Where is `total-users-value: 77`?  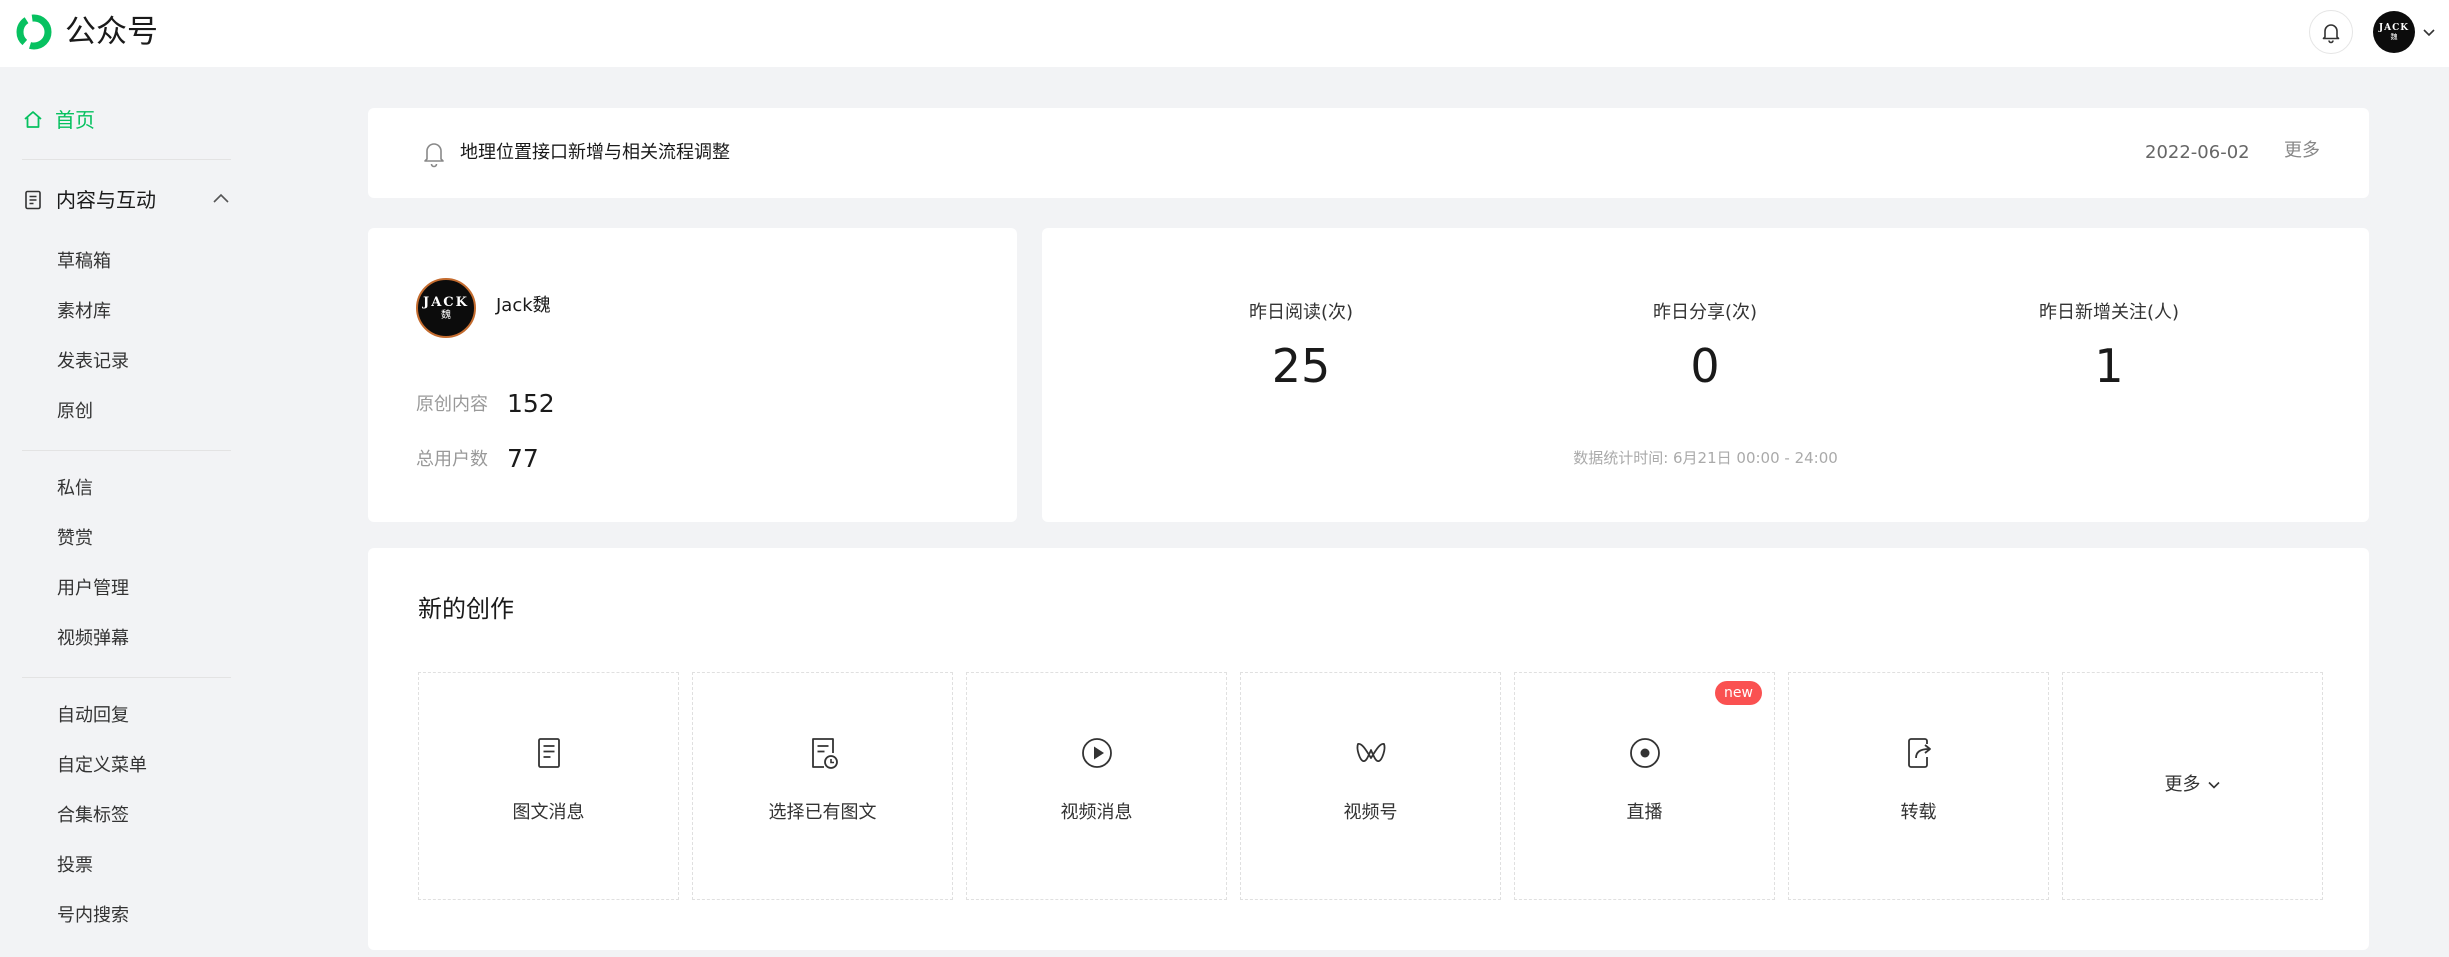
total-users-value: 77 is located at coordinates (523, 459).